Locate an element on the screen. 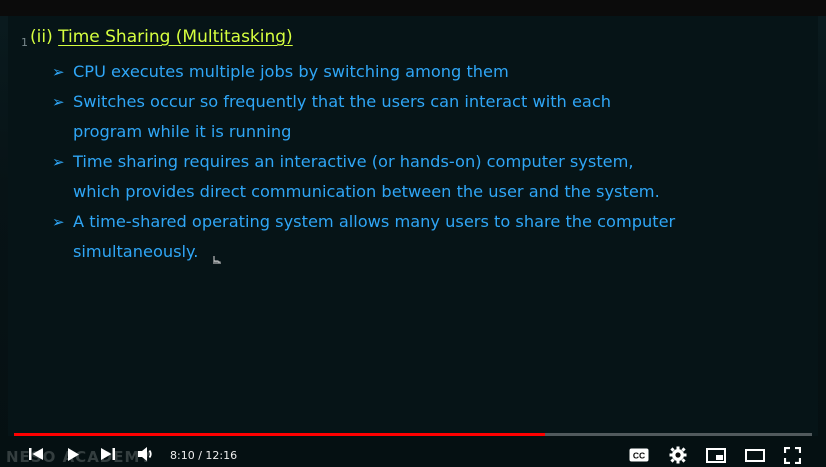 The width and height of the screenshot is (826, 467). heading-prefix: (ii) is located at coordinates (41, 37).